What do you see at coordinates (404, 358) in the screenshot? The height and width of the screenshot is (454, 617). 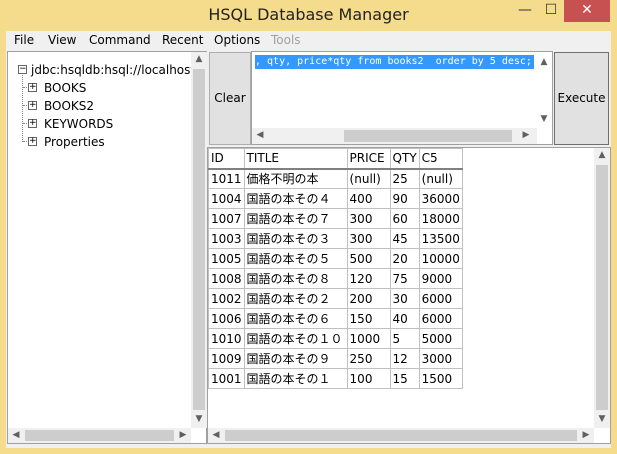 I see `cell-qty: 12` at bounding box center [404, 358].